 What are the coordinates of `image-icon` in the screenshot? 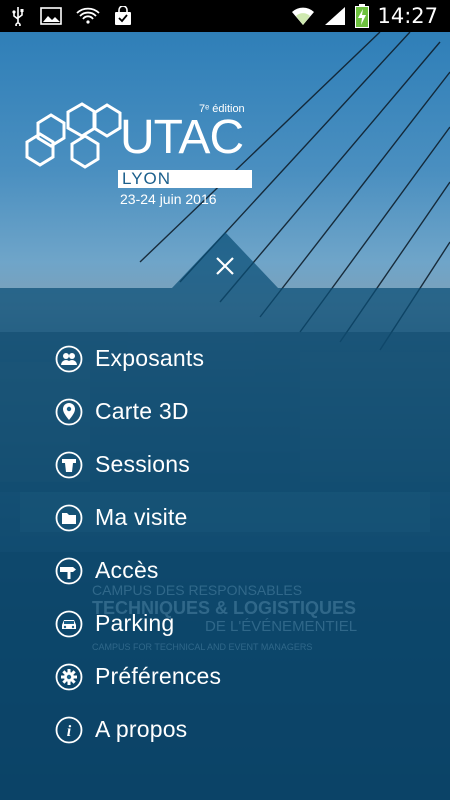 It's located at (51, 16).